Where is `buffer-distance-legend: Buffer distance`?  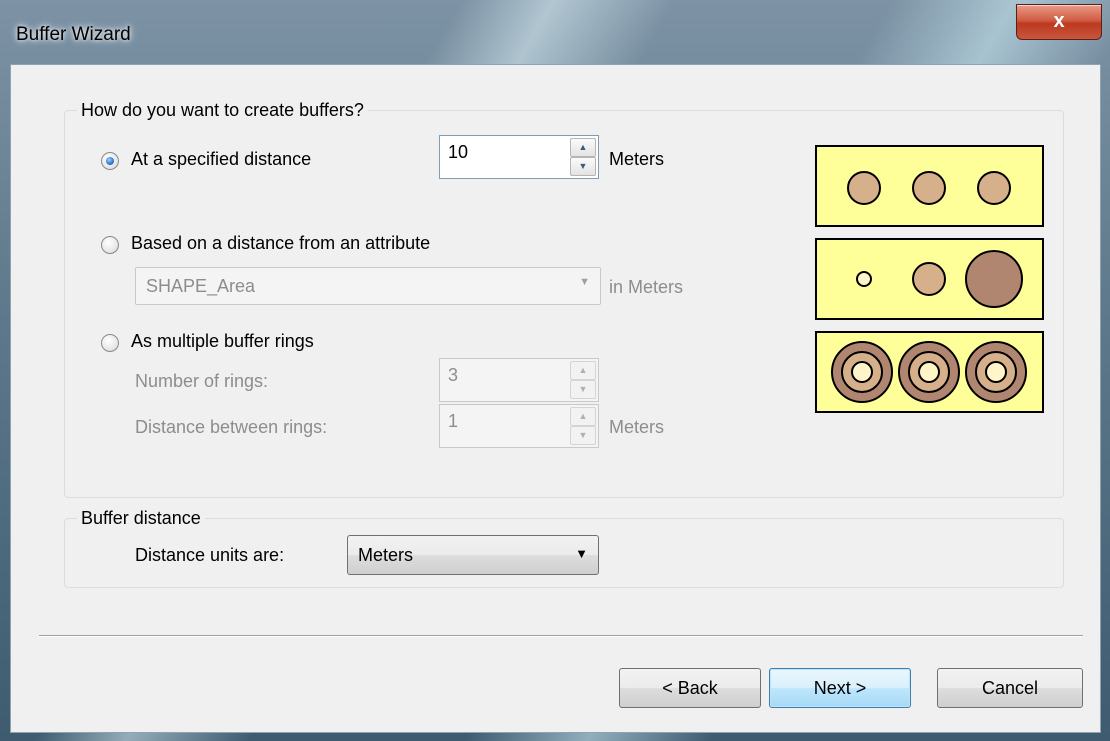
buffer-distance-legend: Buffer distance is located at coordinates (141, 518).